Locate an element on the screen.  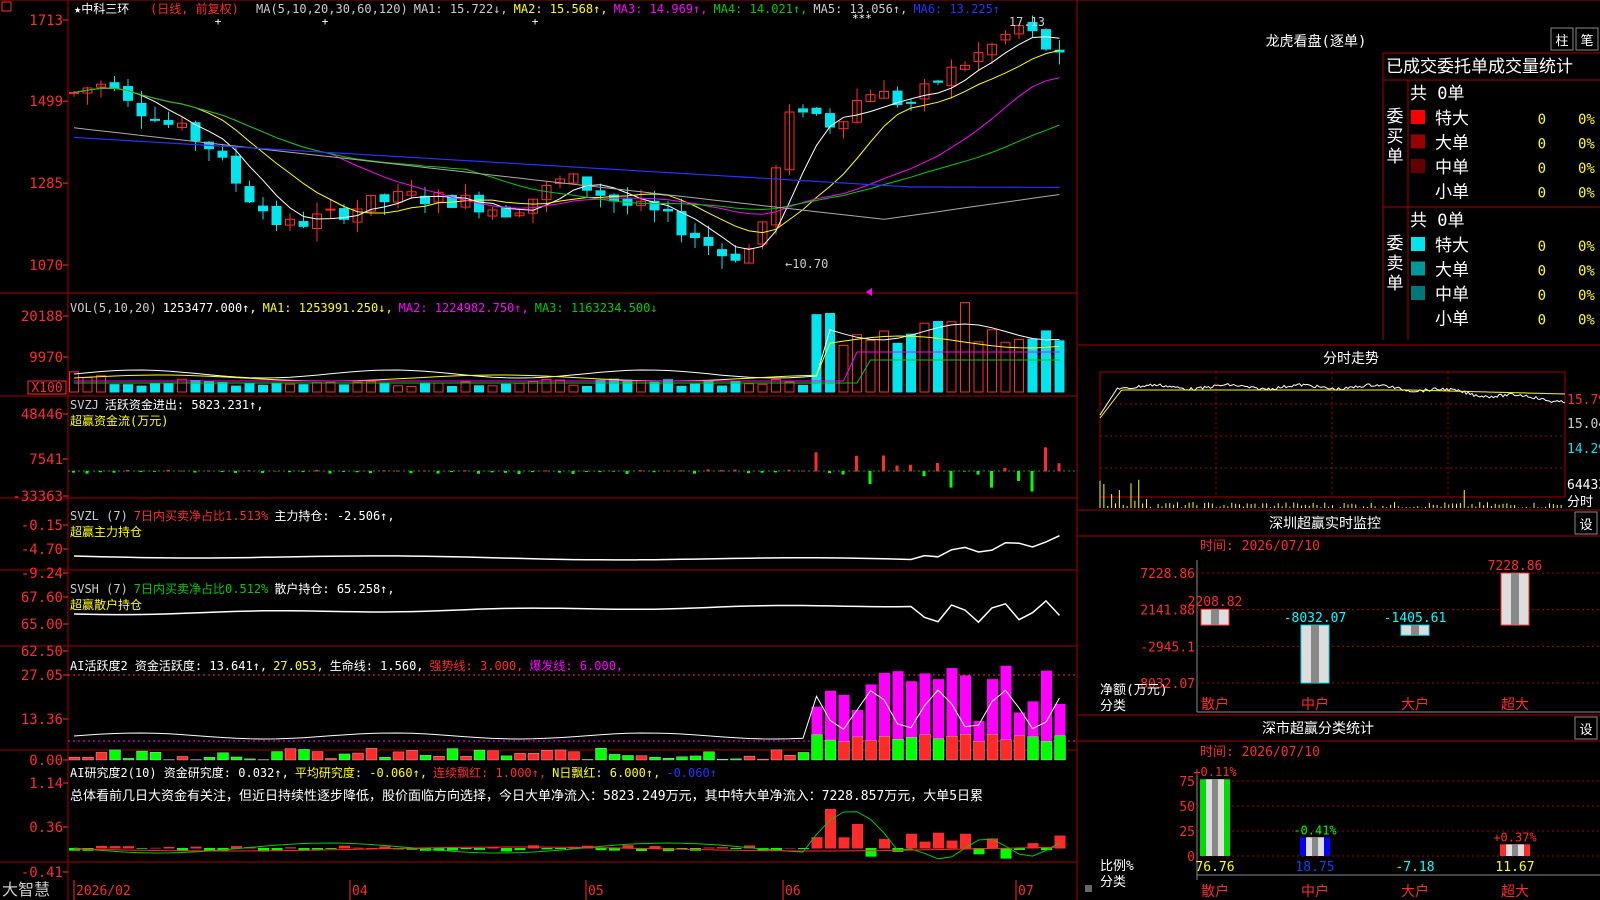
svsh-legend-item: 散户持仓: 65.258↑, is located at coordinates (334, 588).